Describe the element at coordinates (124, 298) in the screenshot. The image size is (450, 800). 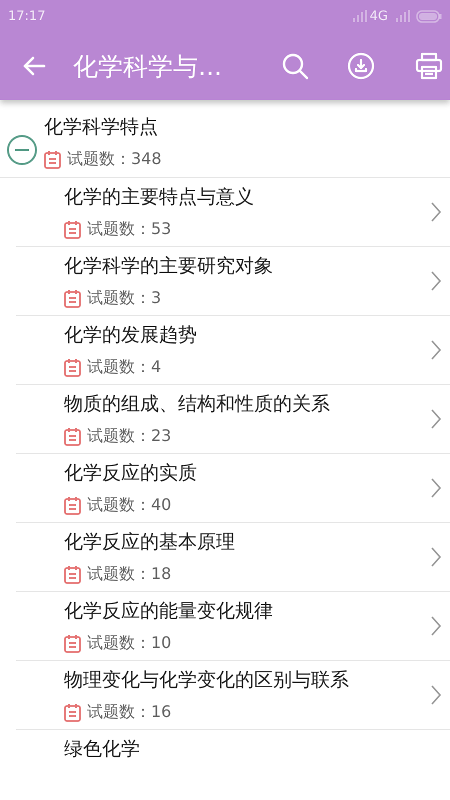
I see `question-count: 试题数：3` at that location.